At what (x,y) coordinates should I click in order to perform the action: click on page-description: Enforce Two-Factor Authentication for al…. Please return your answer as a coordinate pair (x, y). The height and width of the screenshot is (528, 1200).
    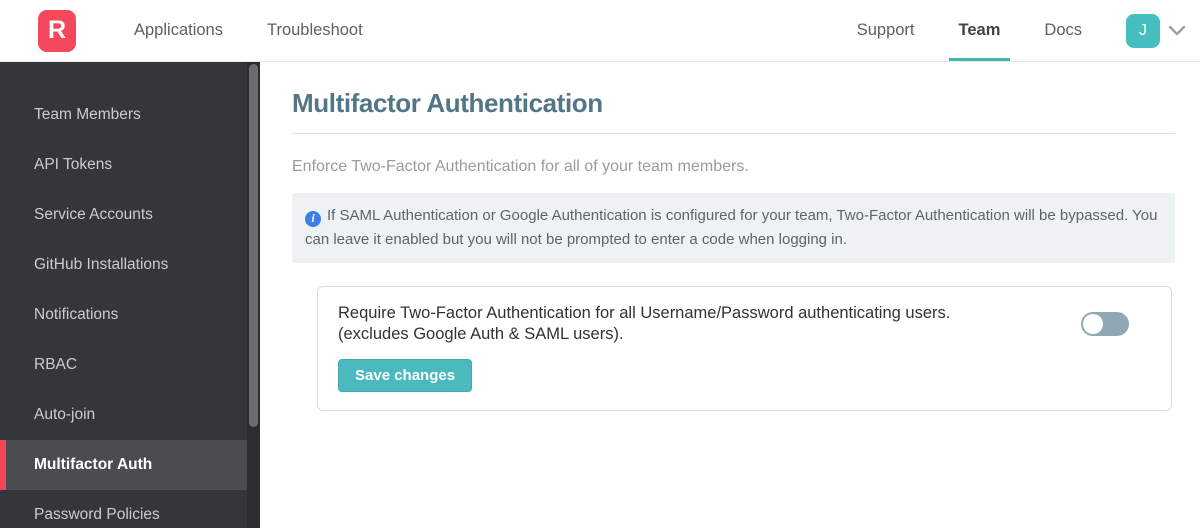
    Looking at the image, I should click on (520, 166).